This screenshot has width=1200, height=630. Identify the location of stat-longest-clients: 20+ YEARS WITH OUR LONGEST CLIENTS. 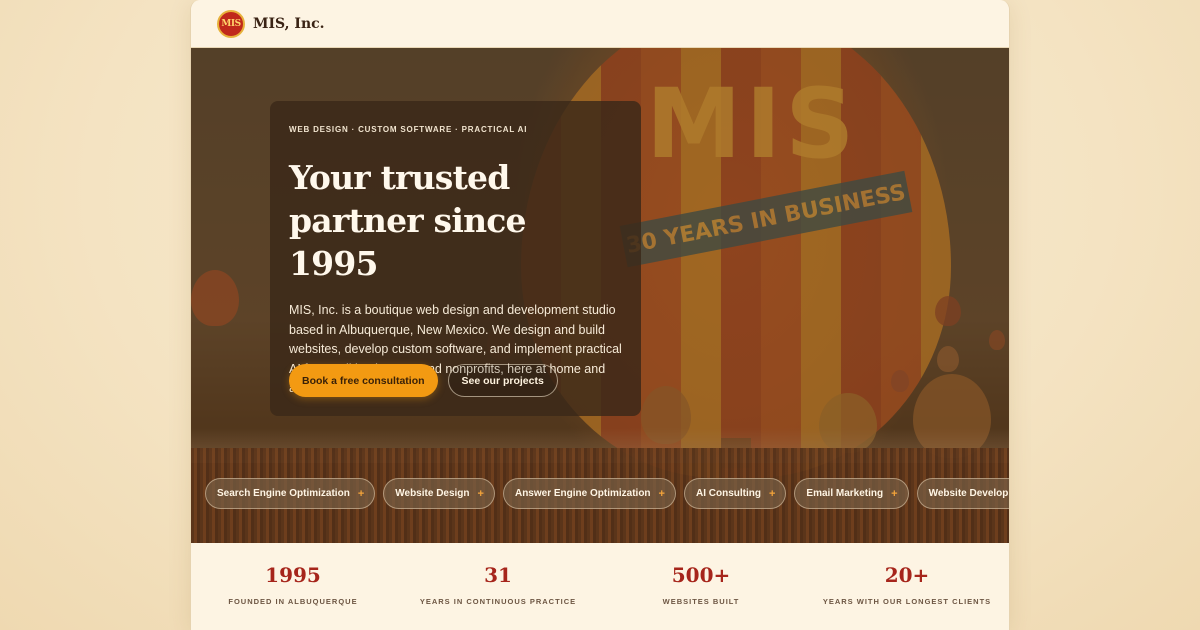
(907, 584).